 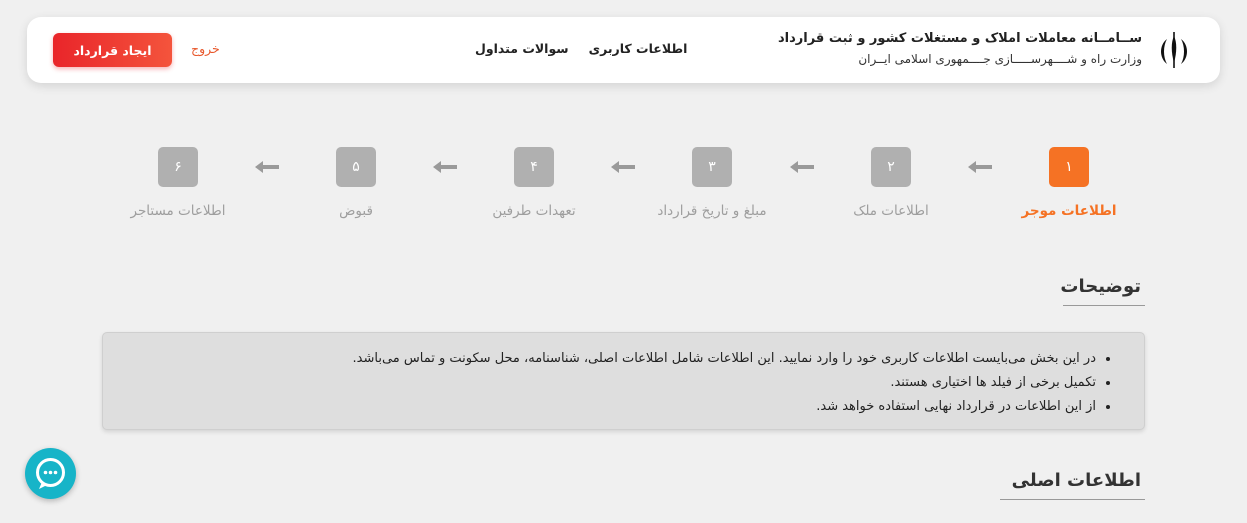 I want to click on step-2-label: اطلاعات ملک, so click(x=891, y=211).